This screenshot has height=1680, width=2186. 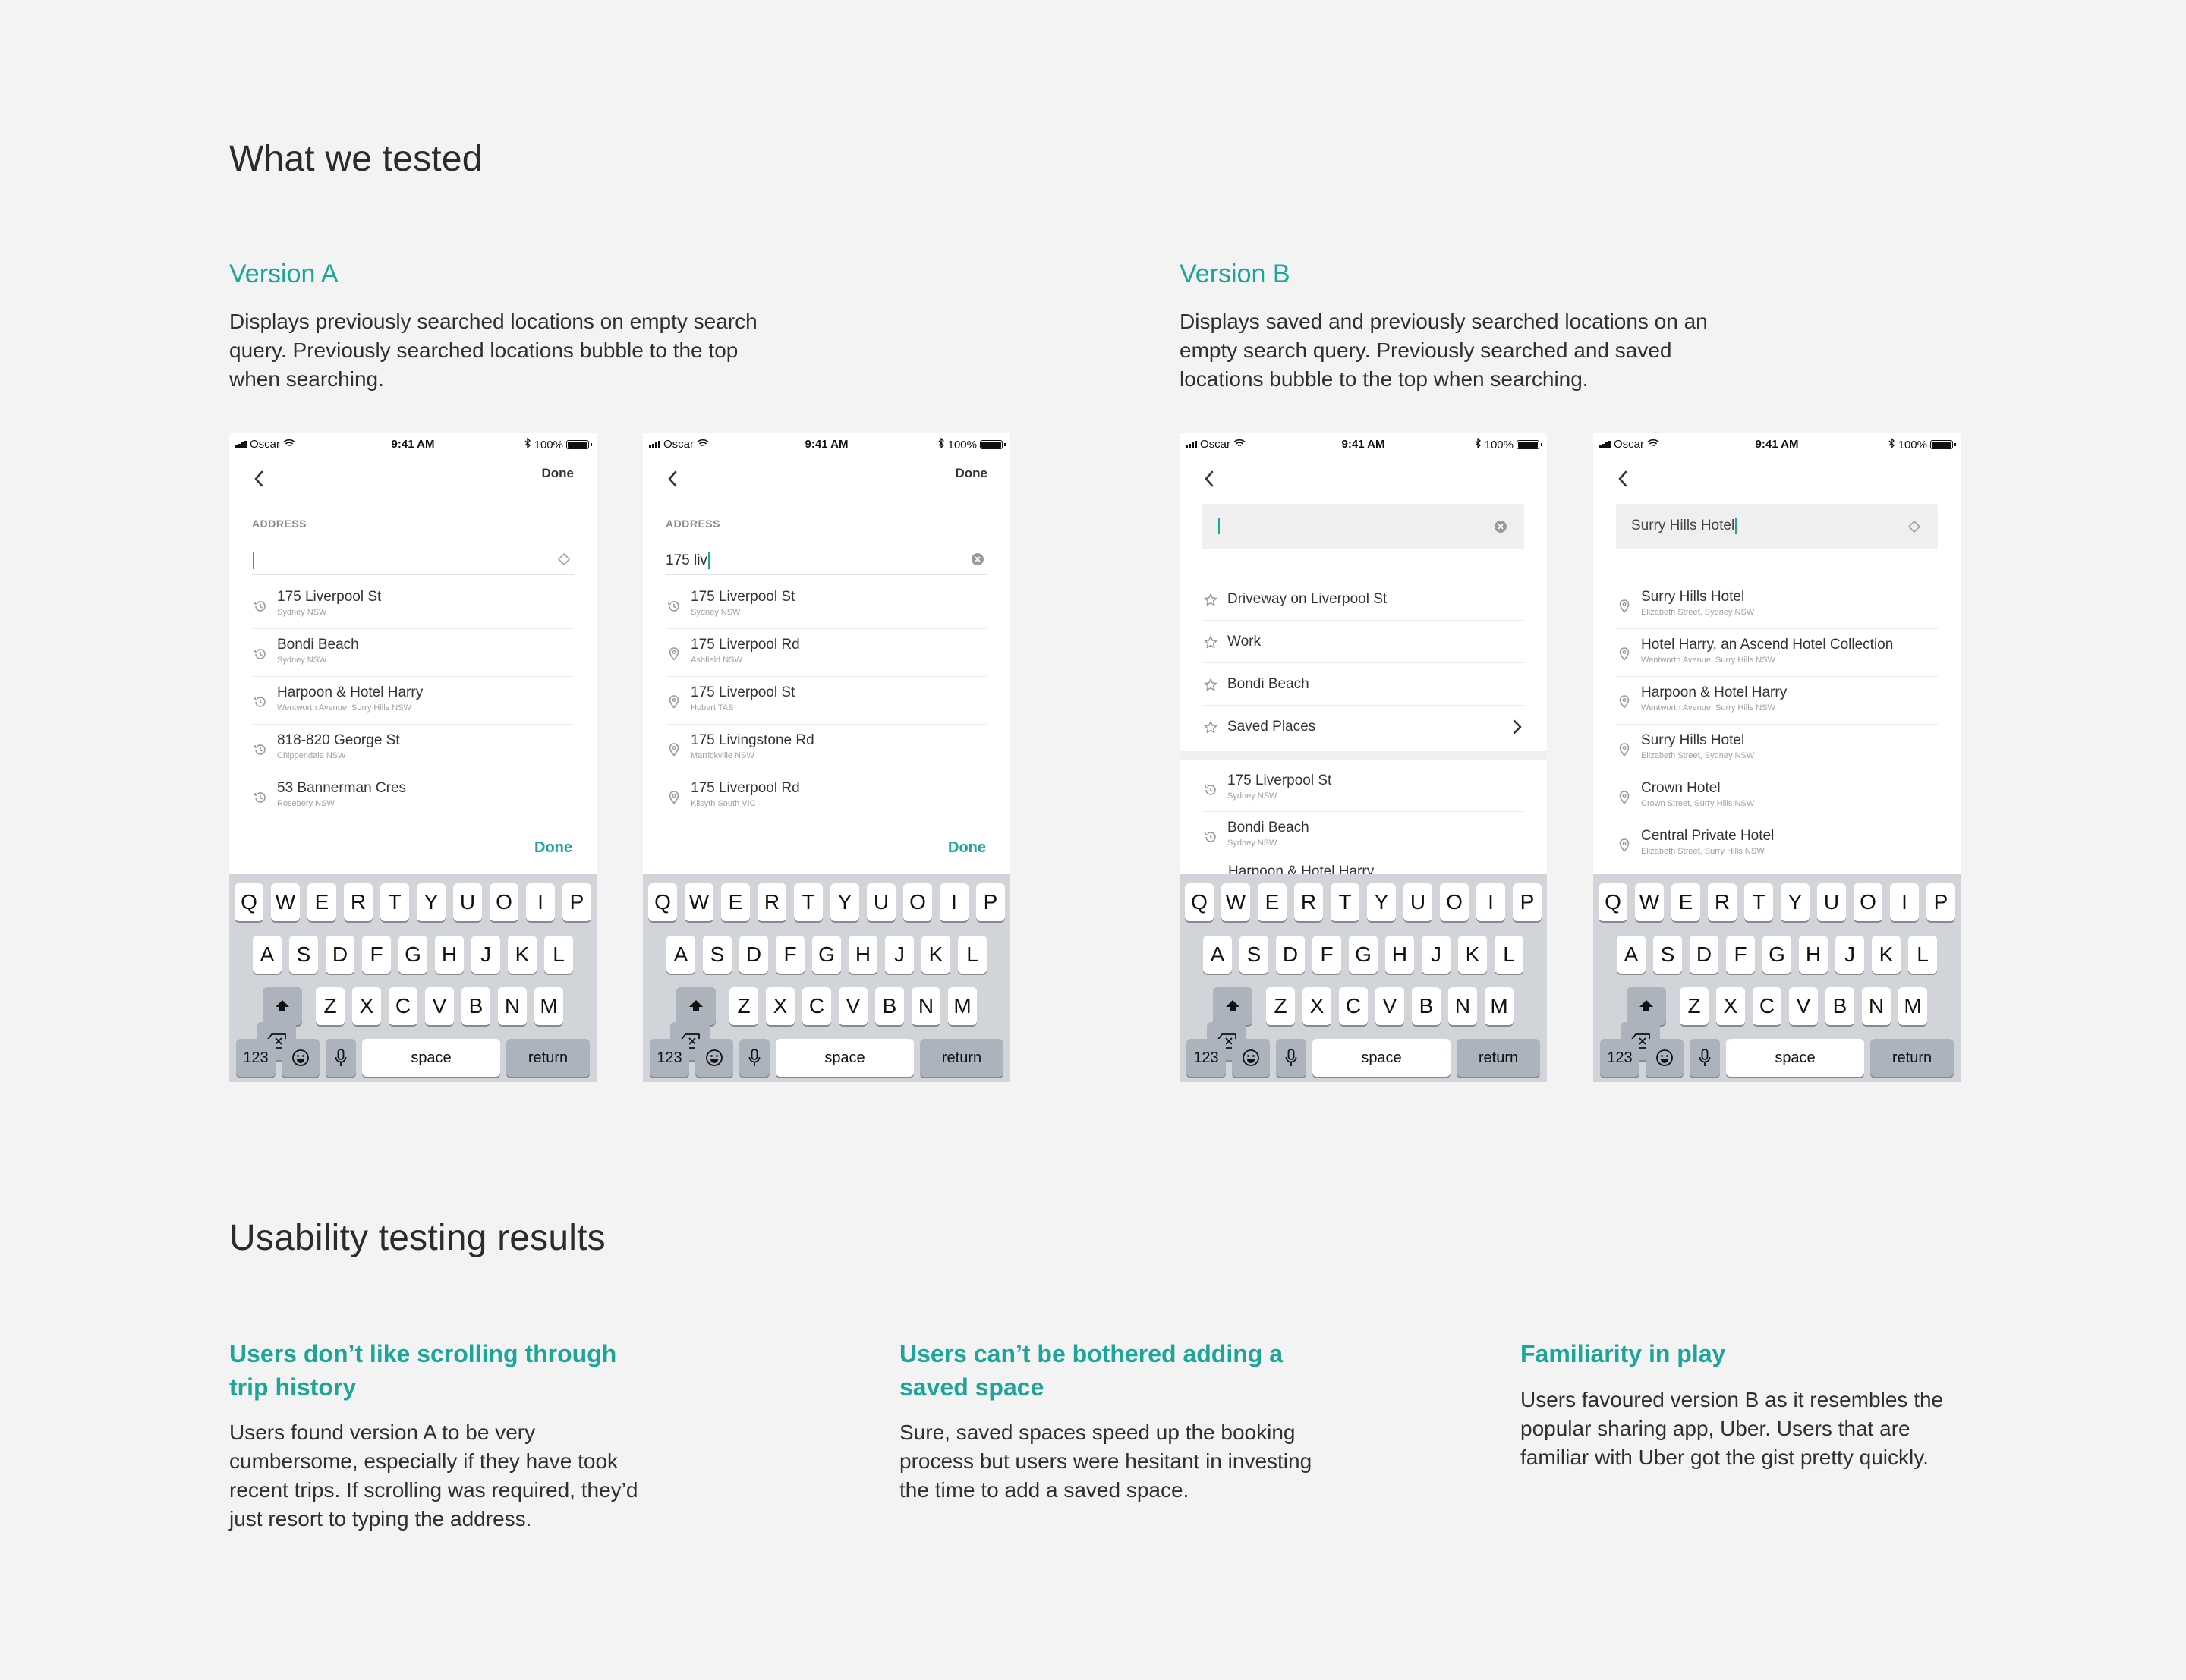 I want to click on clear-icon, so click(x=977, y=559).